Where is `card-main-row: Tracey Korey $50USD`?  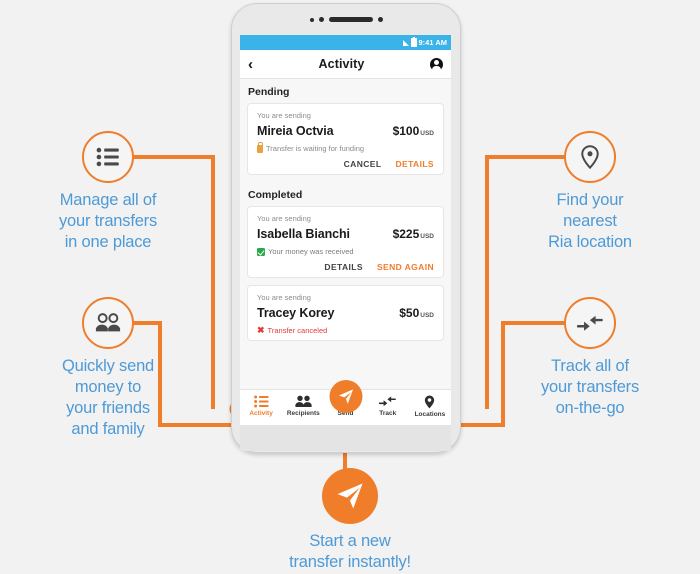
card-main-row: Tracey Korey $50USD is located at coordinates (345, 313).